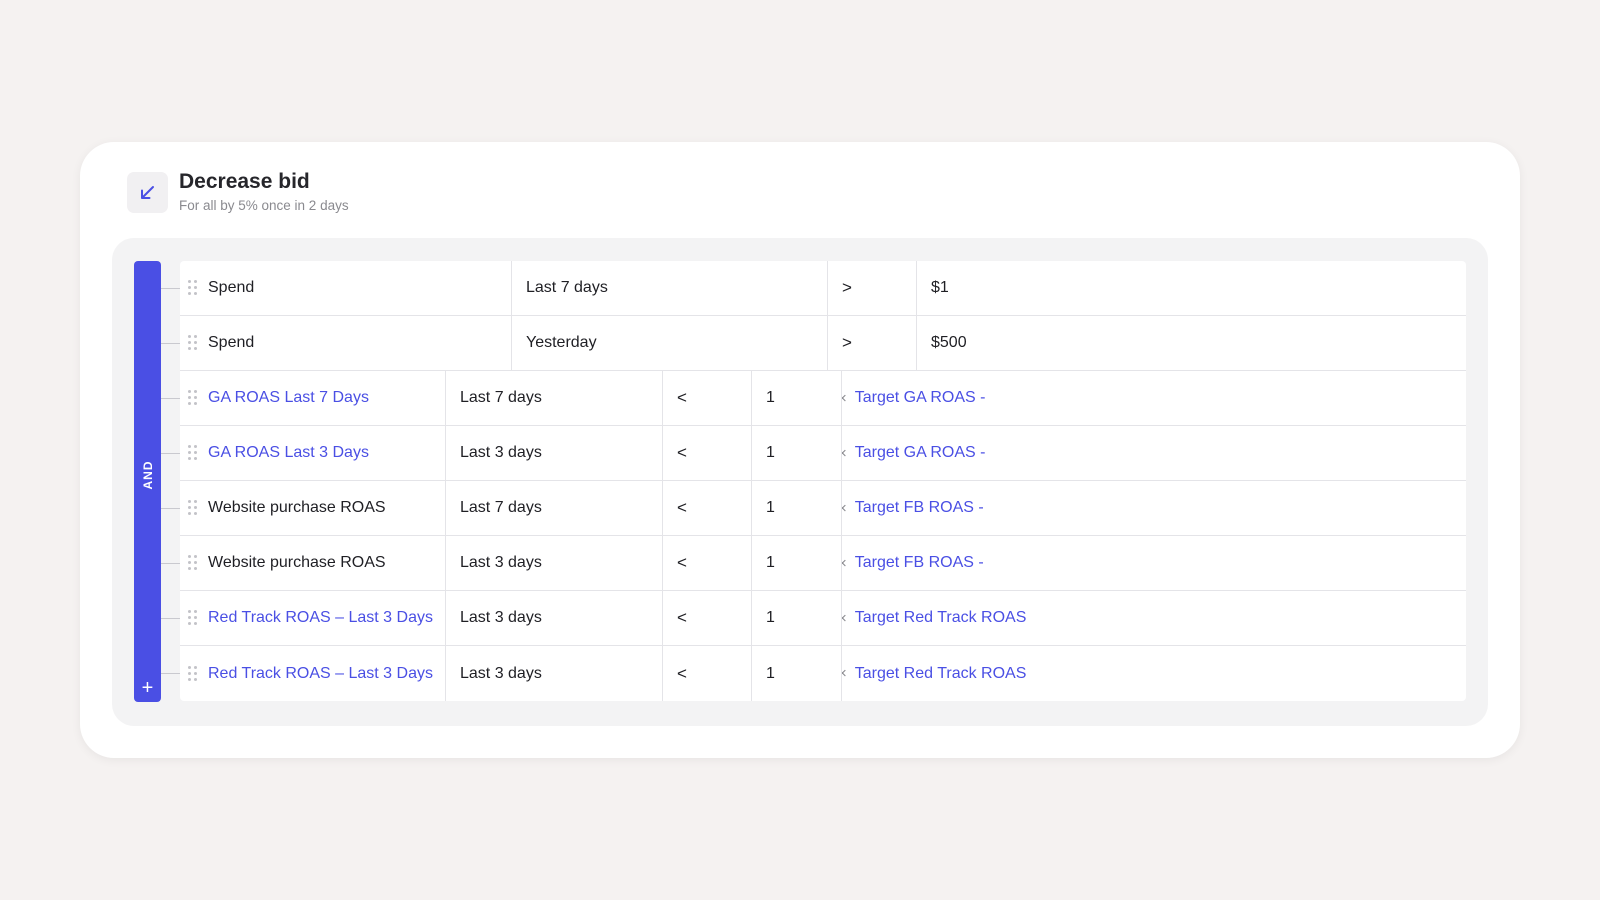 The height and width of the screenshot is (900, 1600). I want to click on metric-label: Spend, so click(231, 342).